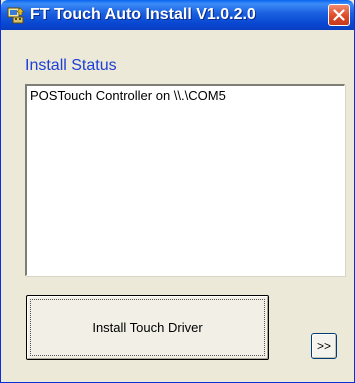  Describe the element at coordinates (324, 346) in the screenshot. I see `more-options-button: >>` at that location.